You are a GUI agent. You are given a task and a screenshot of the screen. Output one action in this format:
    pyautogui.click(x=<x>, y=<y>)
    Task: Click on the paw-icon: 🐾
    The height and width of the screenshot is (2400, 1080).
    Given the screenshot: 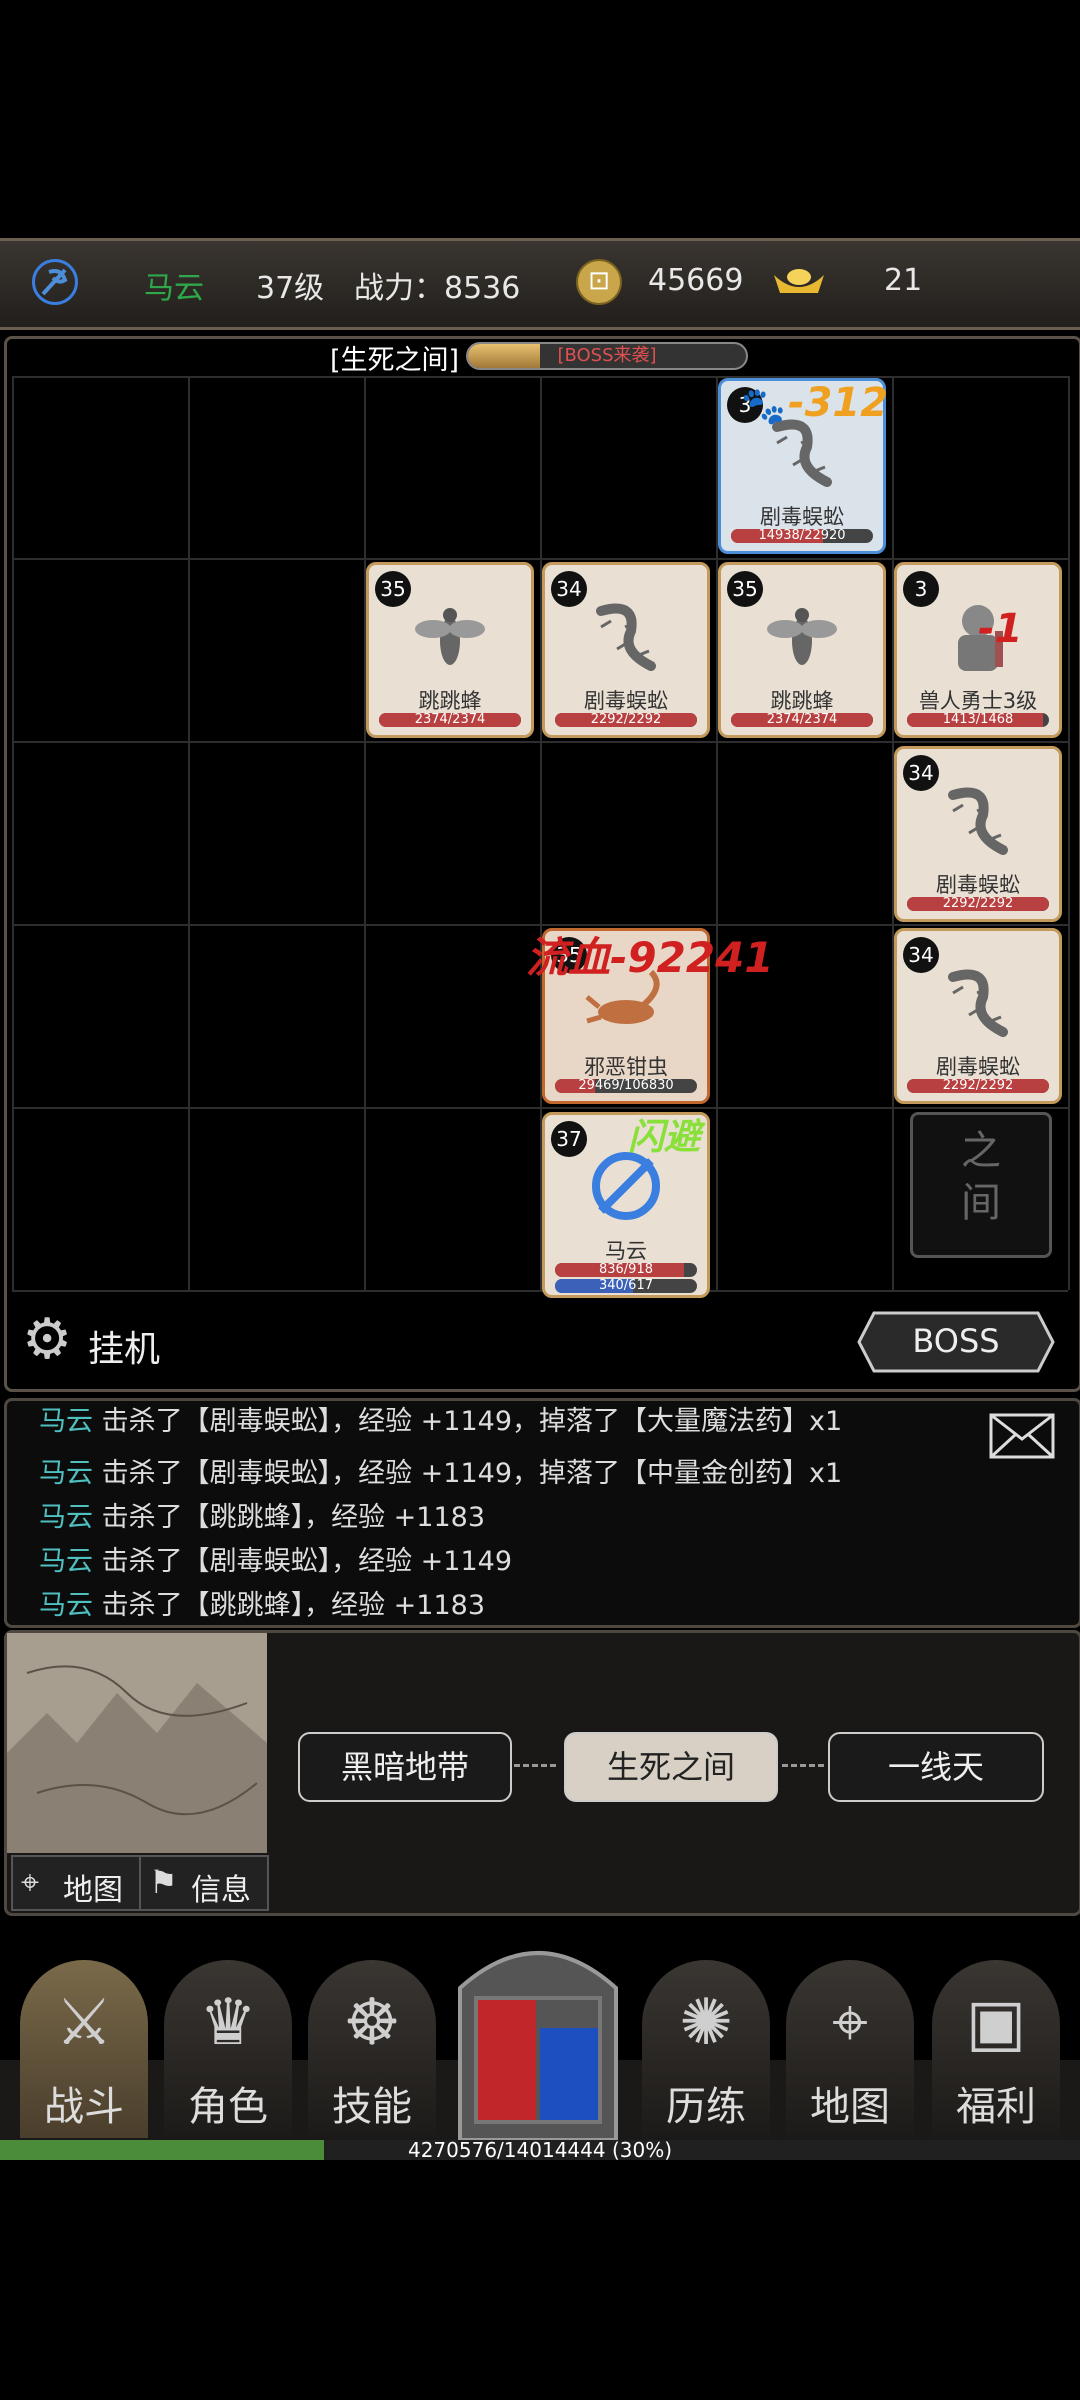 What is the action you would take?
    pyautogui.click(x=763, y=406)
    